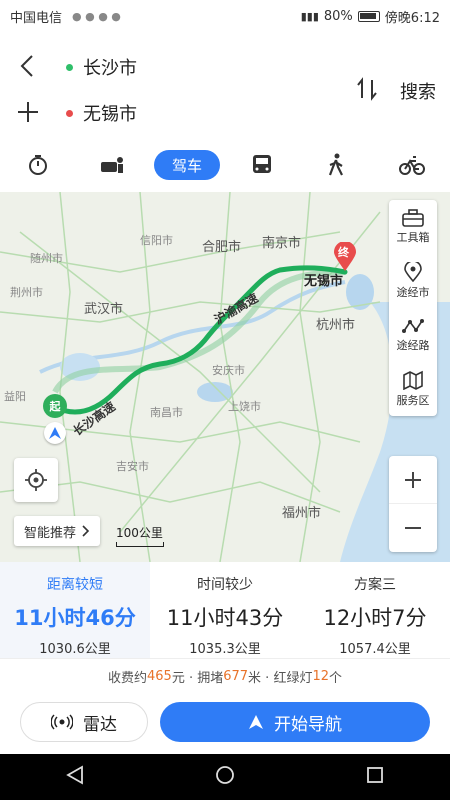 The height and width of the screenshot is (800, 450). Describe the element at coordinates (127, 678) in the screenshot. I see `toll-prefix: 收费约` at that location.